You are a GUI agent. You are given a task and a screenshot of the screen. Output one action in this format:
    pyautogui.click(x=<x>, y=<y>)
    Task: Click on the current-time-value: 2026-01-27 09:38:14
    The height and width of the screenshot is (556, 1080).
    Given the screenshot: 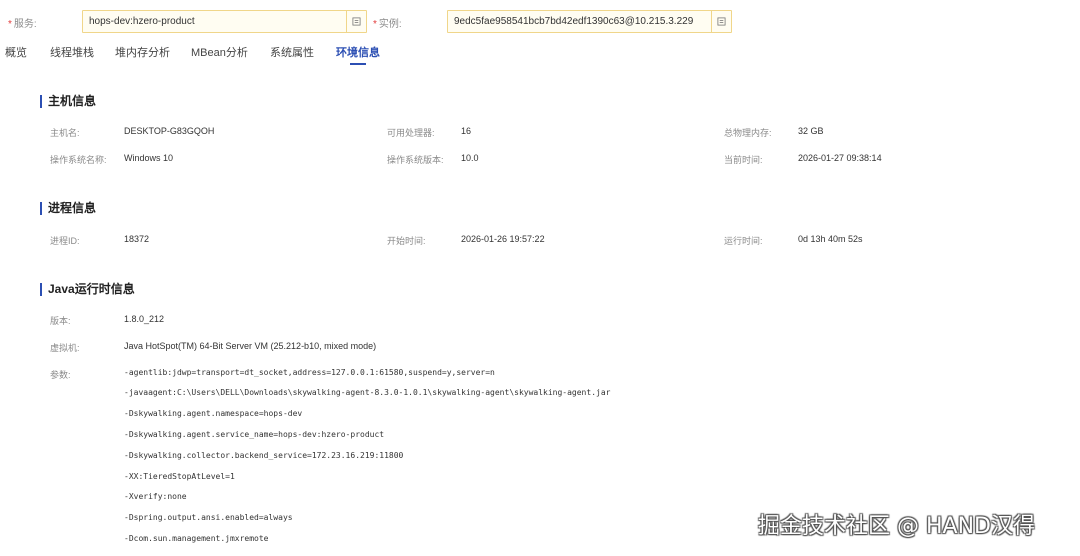 What is the action you would take?
    pyautogui.click(x=840, y=158)
    